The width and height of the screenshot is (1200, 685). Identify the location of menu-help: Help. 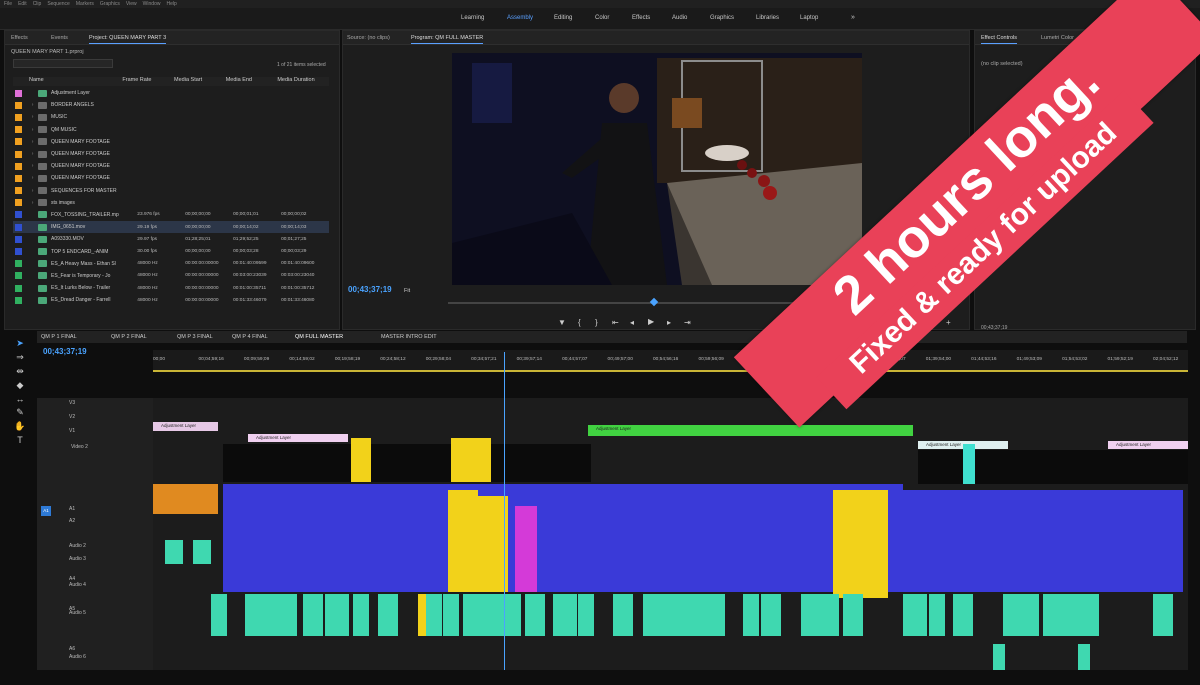
(171, 4).